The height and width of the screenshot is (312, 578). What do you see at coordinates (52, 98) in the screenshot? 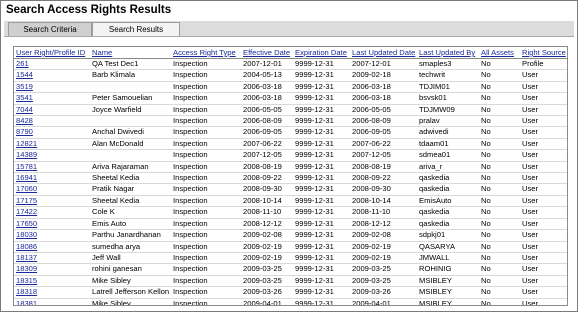
I see `profile-id-link: 3541` at bounding box center [52, 98].